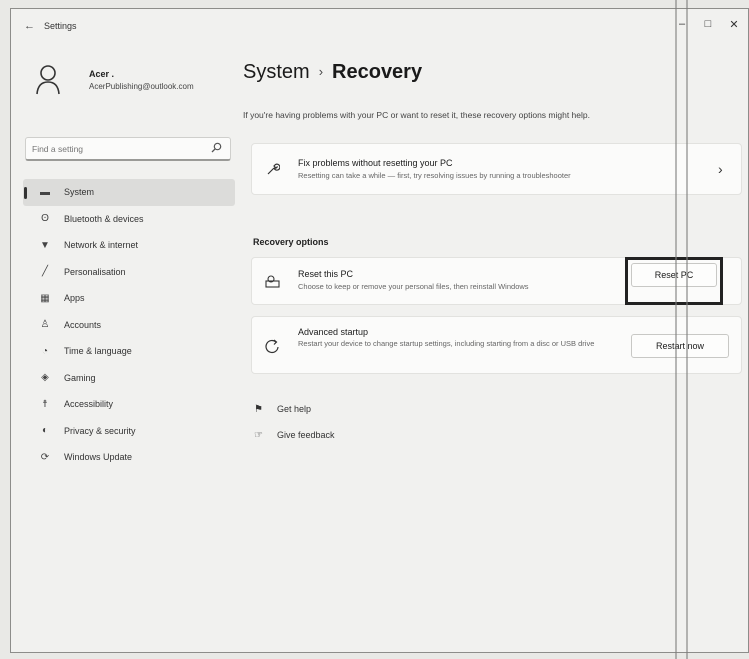 The width and height of the screenshot is (749, 659). Describe the element at coordinates (333, 332) in the screenshot. I see `advanced-startup-title: Advanced startup` at that location.